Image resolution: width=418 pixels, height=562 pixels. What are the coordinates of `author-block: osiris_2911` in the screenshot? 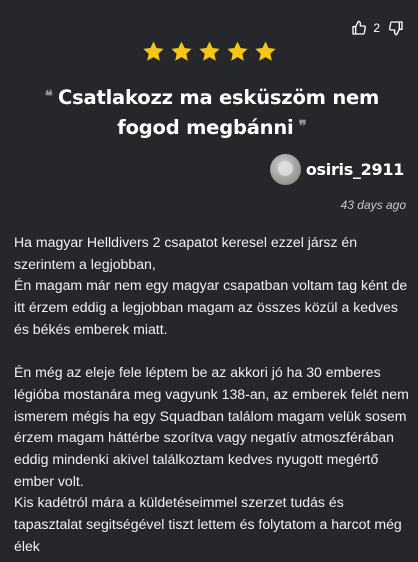 It's located at (336, 169).